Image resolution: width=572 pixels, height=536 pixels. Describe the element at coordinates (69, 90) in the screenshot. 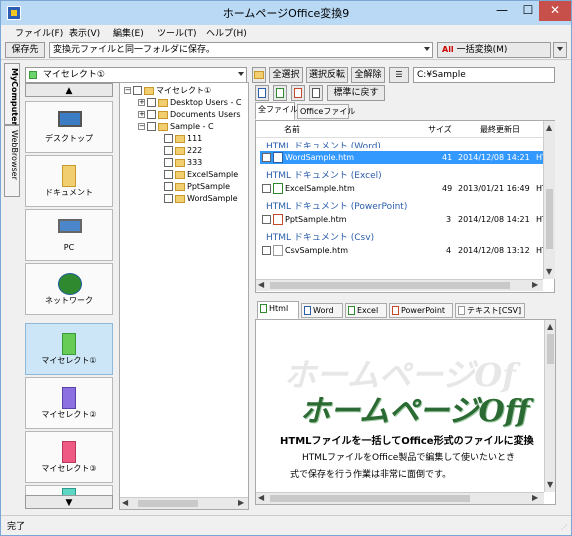

I see `scroll-up-button: ▲` at that location.